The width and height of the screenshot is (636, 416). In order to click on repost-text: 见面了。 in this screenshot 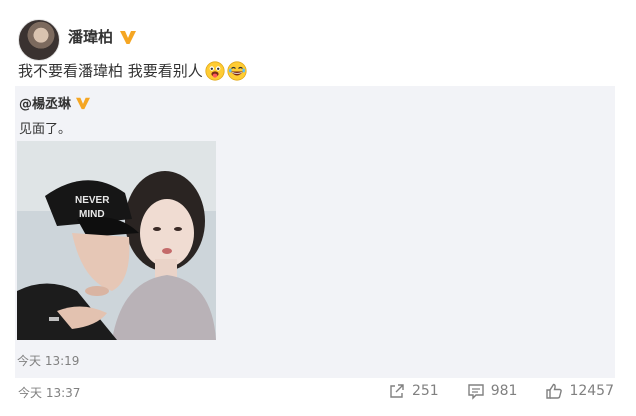, I will do `click(45, 129)`.